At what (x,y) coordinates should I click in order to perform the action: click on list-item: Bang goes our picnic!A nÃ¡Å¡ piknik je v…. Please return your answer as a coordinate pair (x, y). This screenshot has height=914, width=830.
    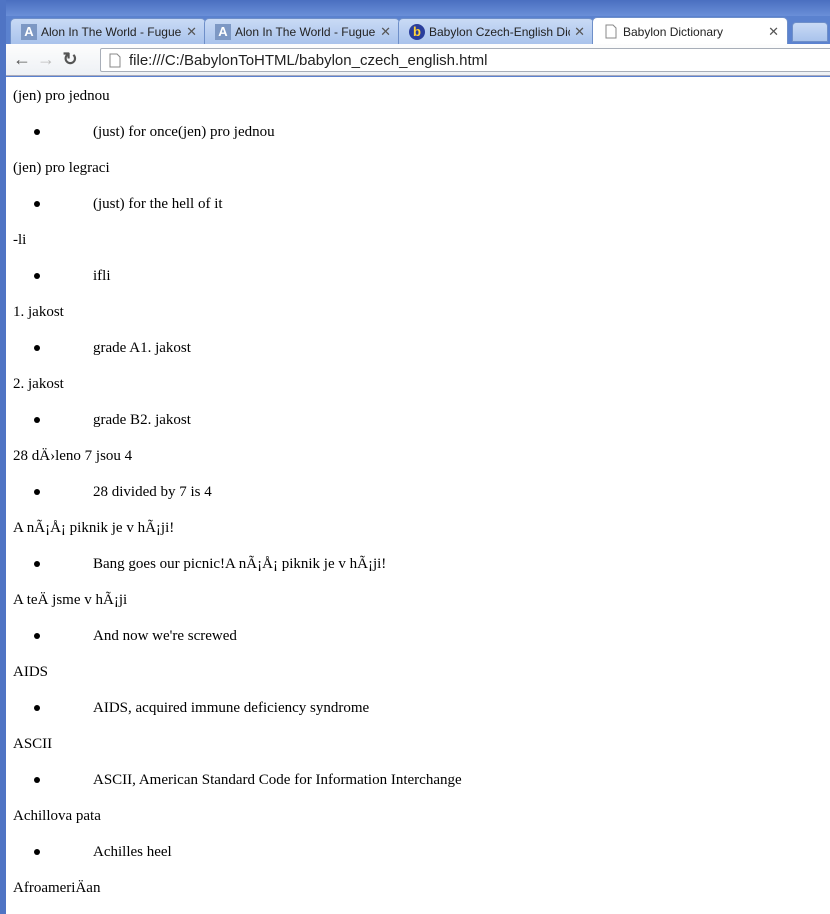
    Looking at the image, I should click on (406, 564).